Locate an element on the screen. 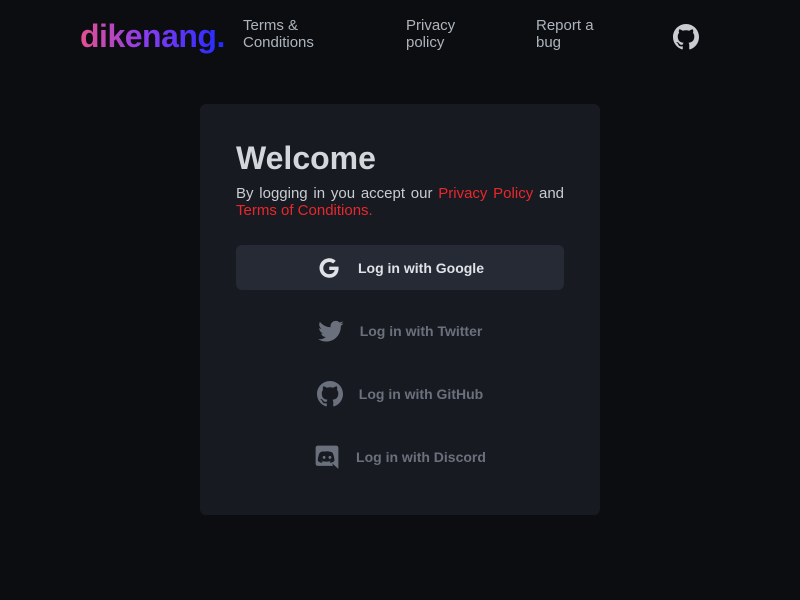  login-github-button: Log in with GitHub is located at coordinates (400, 393).